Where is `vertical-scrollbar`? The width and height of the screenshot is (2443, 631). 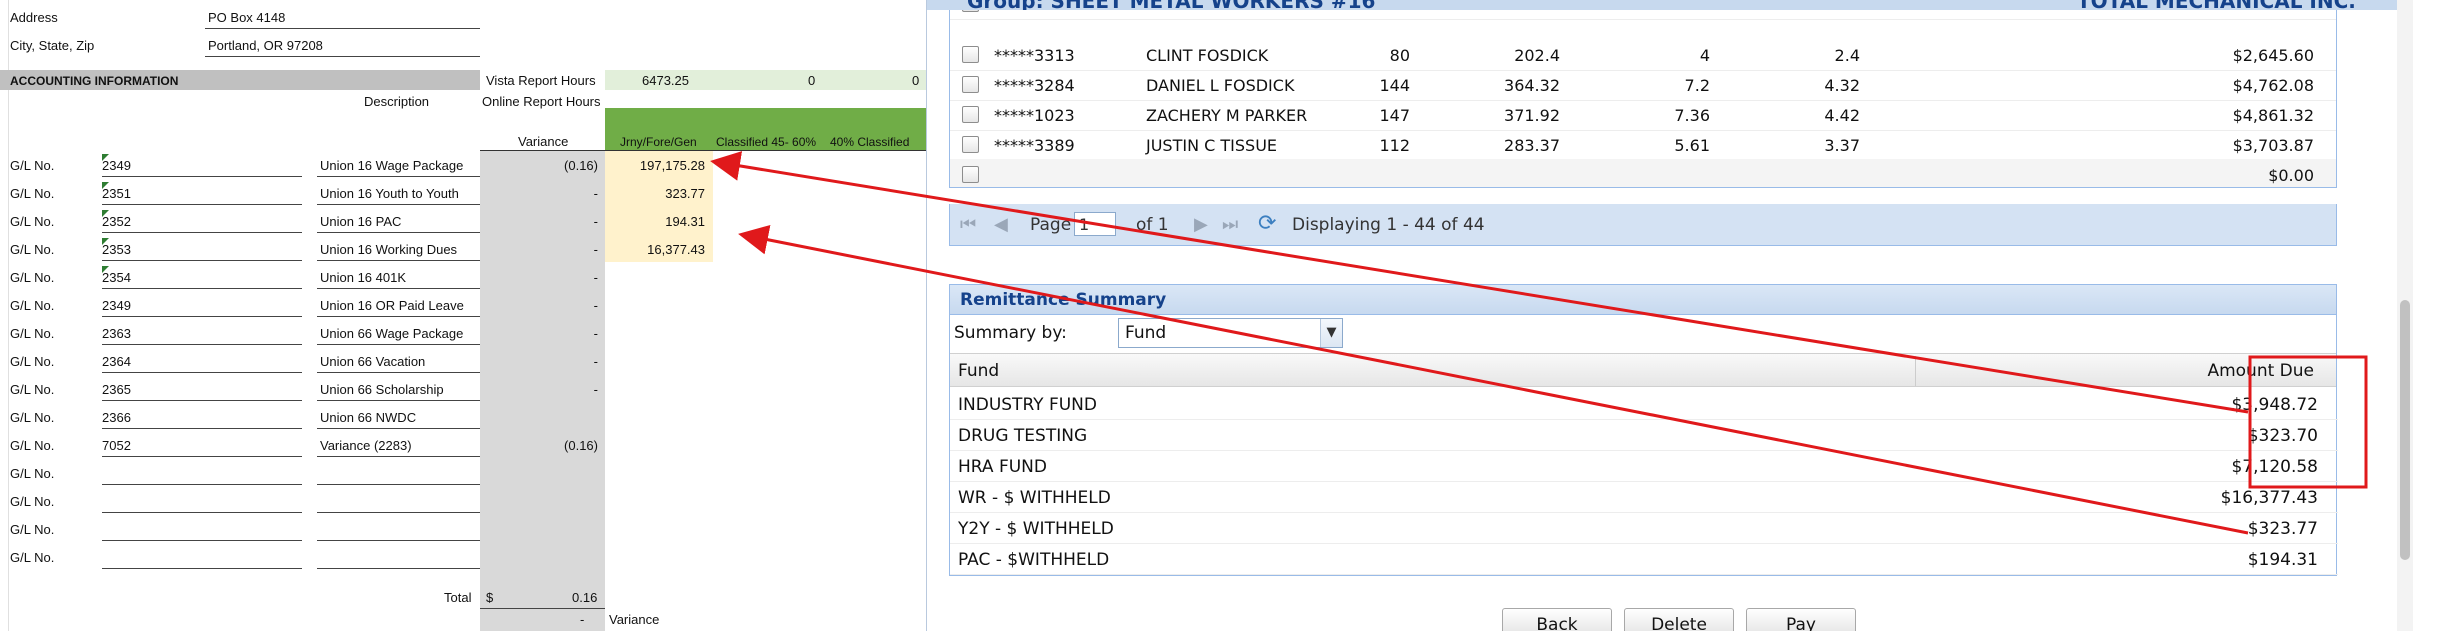
vertical-scrollbar is located at coordinates (2405, 315).